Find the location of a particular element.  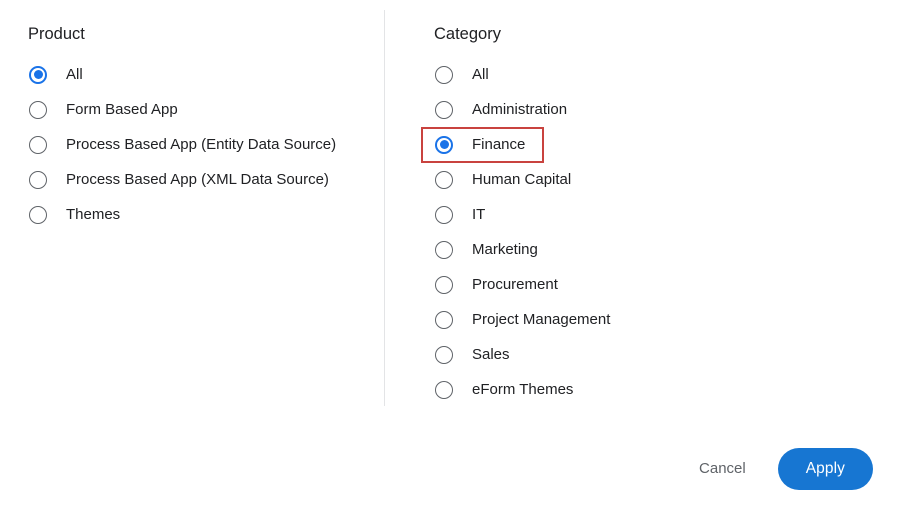

category-radio-label: Human Capital is located at coordinates (522, 179).